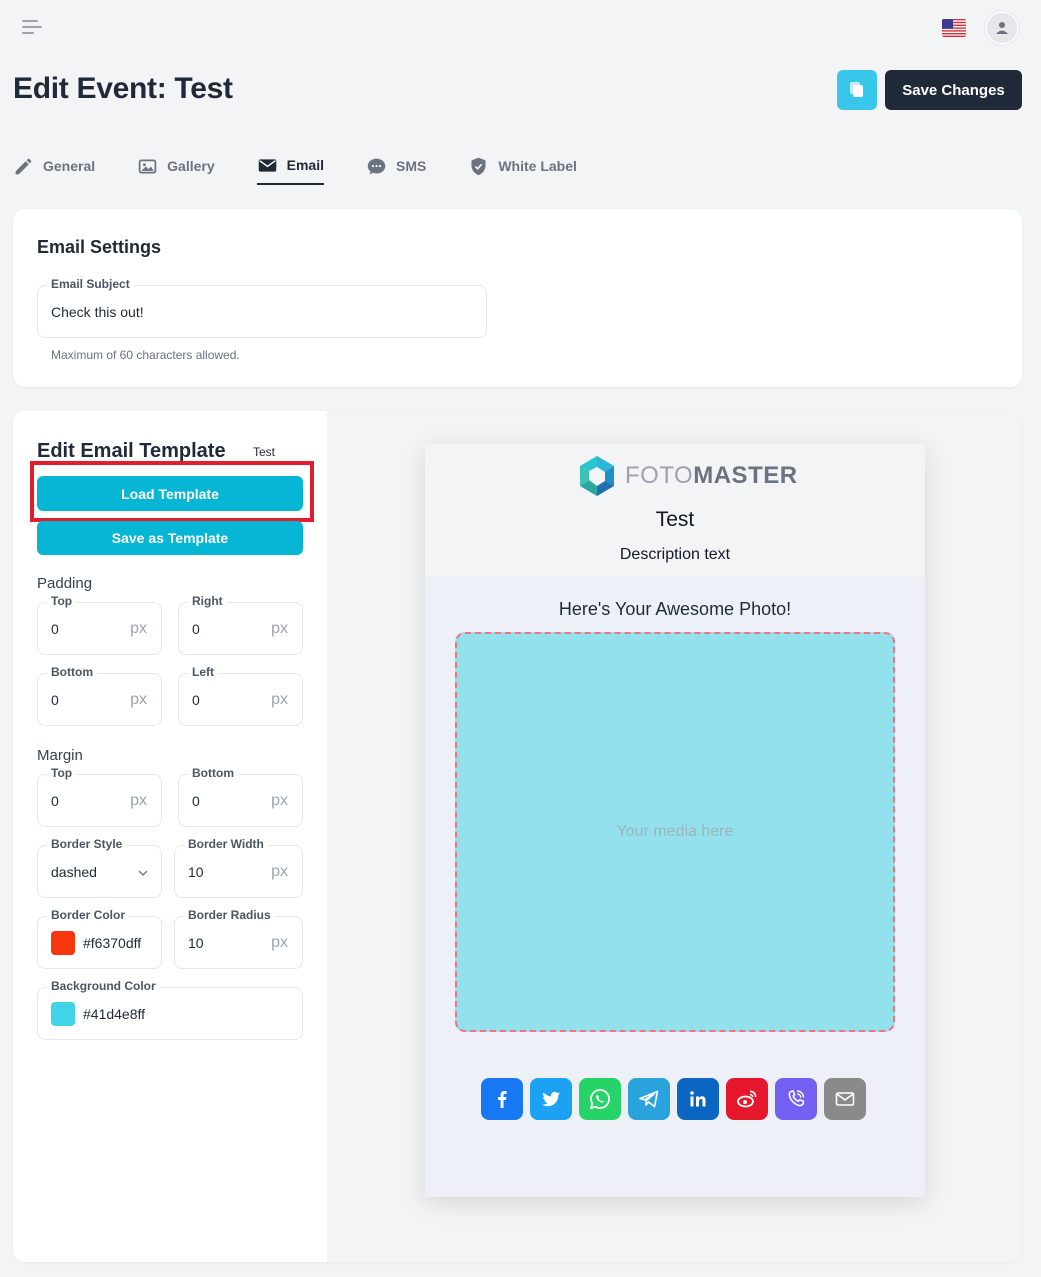 Image resolution: width=1041 pixels, height=1277 pixels. What do you see at coordinates (196, 629) in the screenshot?
I see `padding-right-value: 0` at bounding box center [196, 629].